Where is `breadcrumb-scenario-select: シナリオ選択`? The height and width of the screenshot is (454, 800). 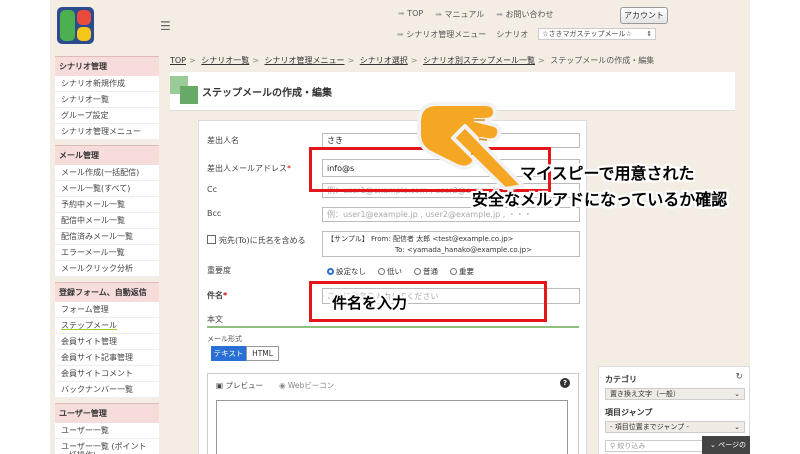
breadcrumb-scenario-select: シナリオ選択 is located at coordinates (384, 60).